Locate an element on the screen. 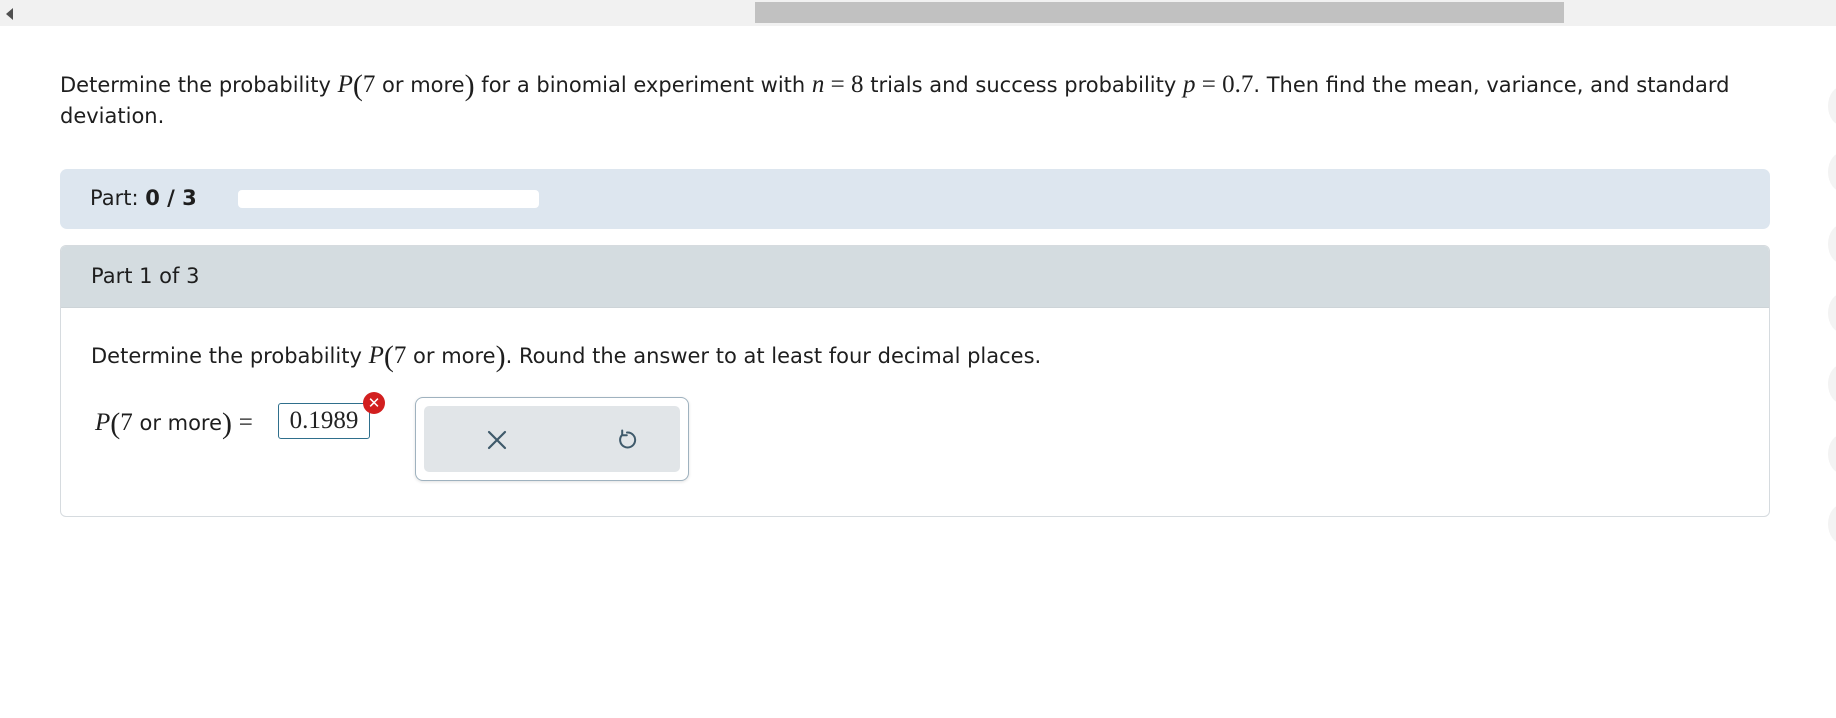 This screenshot has width=1836, height=718. scrollbar-thumb is located at coordinates (1159, 12).